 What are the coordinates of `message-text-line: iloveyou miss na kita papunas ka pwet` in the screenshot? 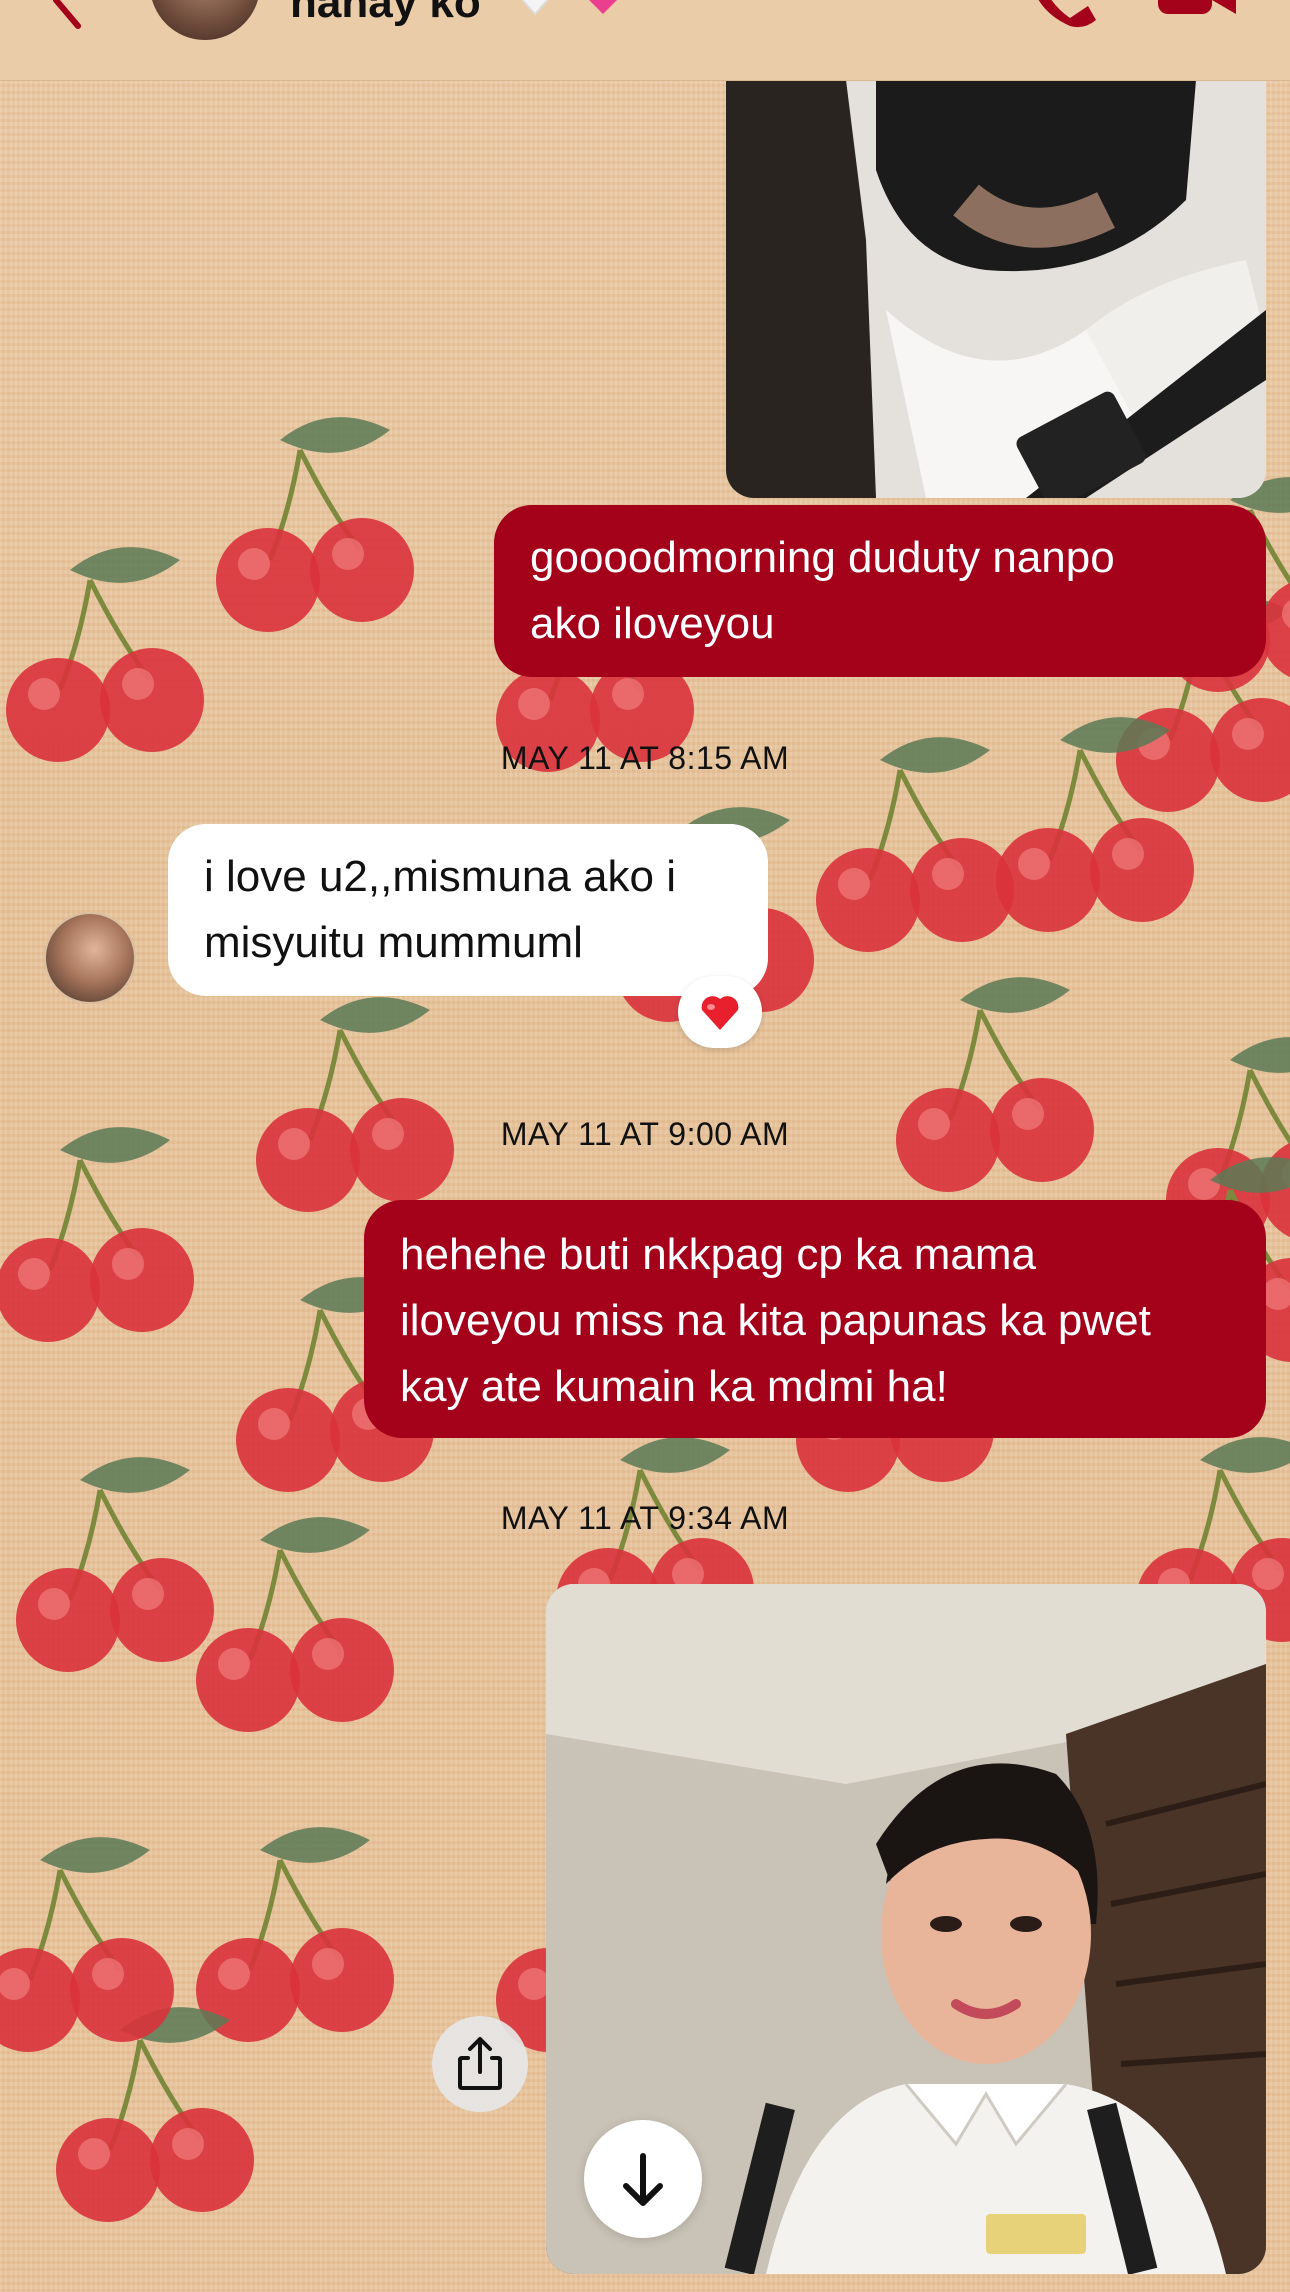 It's located at (775, 1320).